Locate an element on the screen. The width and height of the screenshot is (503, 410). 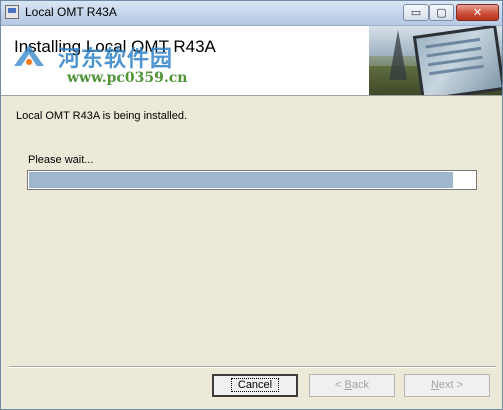
next-button: Next > is located at coordinates (447, 385).